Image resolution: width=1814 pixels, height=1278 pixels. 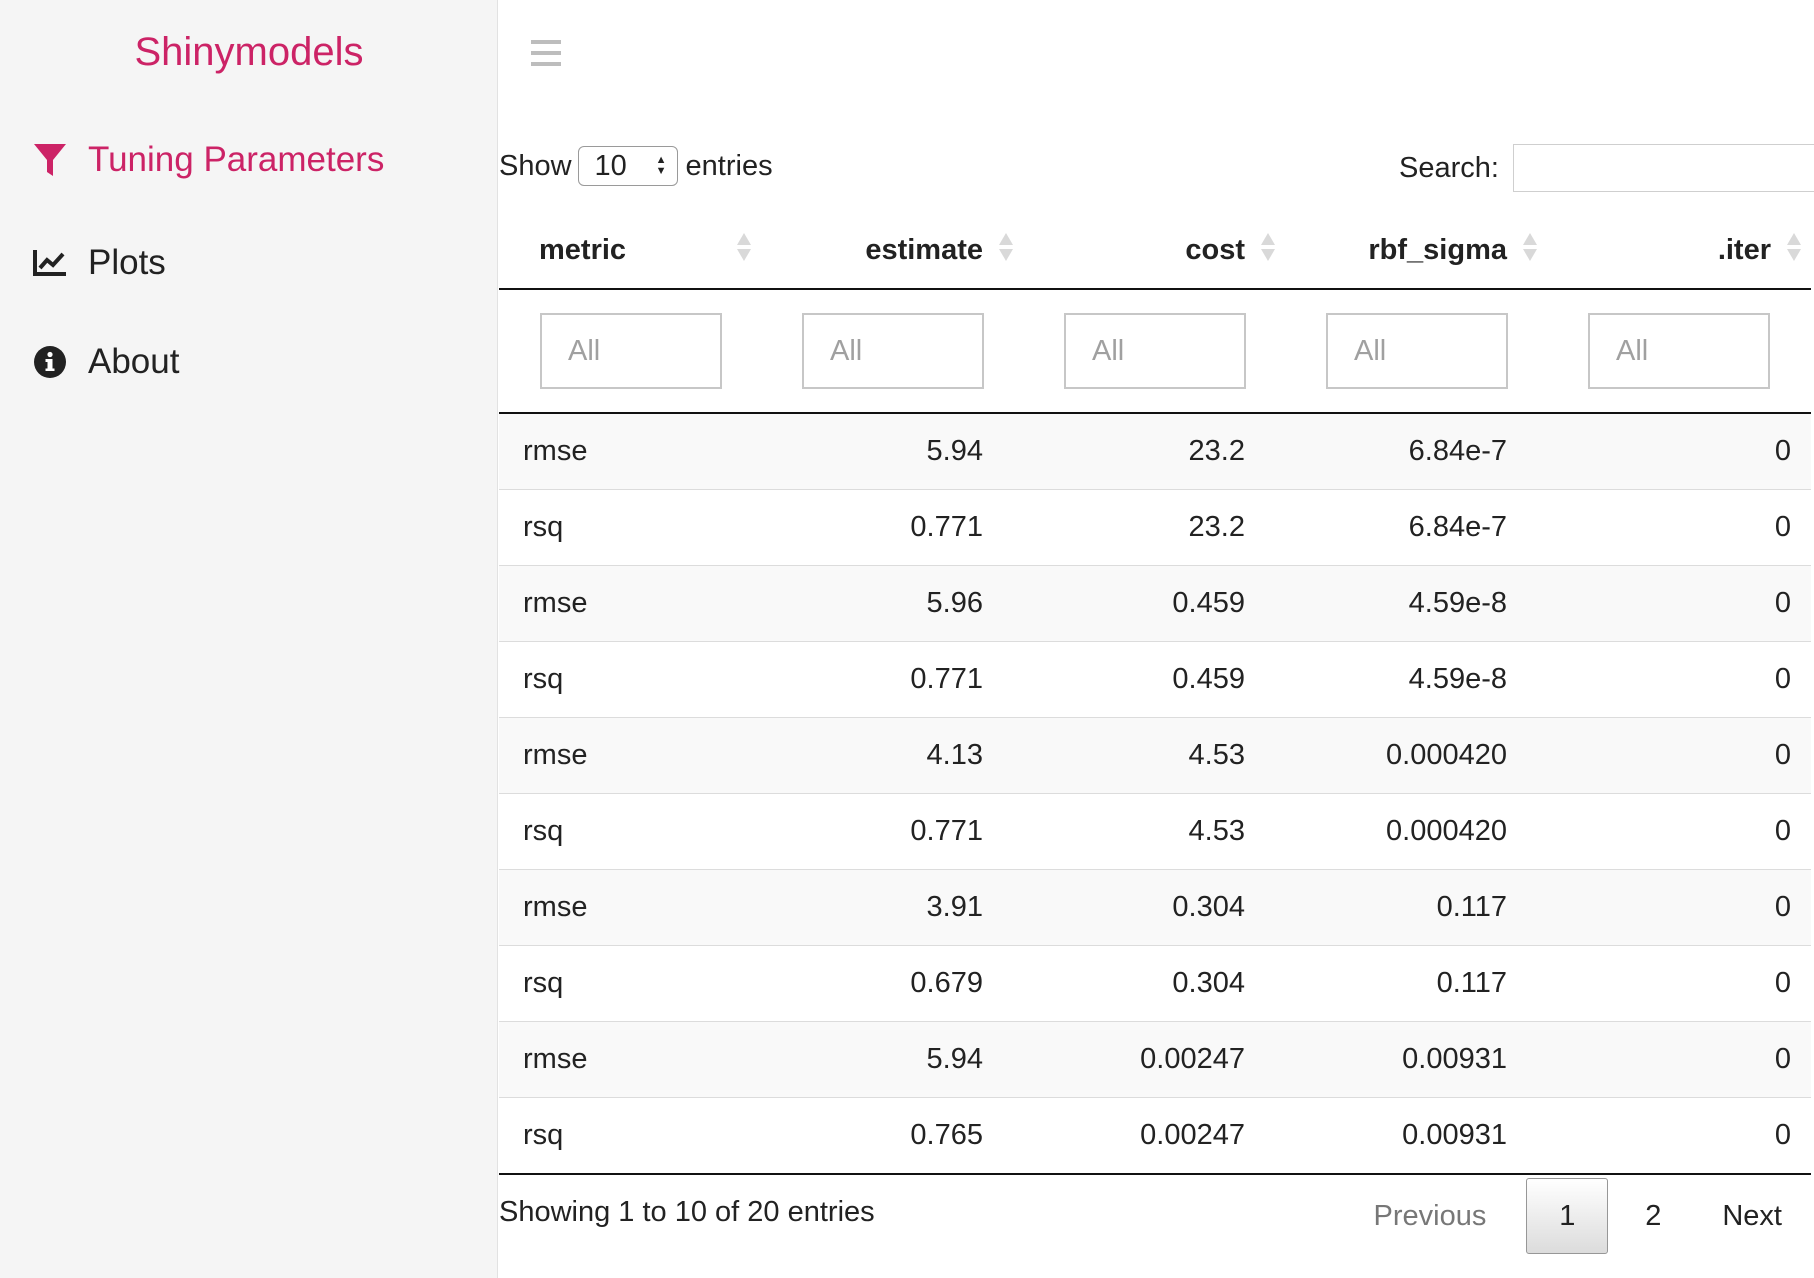 I want to click on length-value: 10, so click(x=610, y=165).